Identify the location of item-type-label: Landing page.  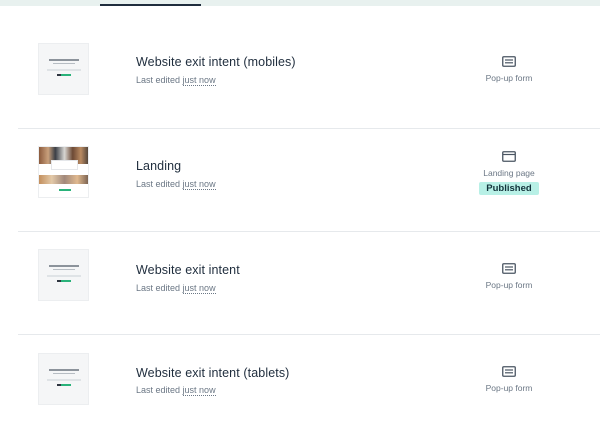
(509, 173).